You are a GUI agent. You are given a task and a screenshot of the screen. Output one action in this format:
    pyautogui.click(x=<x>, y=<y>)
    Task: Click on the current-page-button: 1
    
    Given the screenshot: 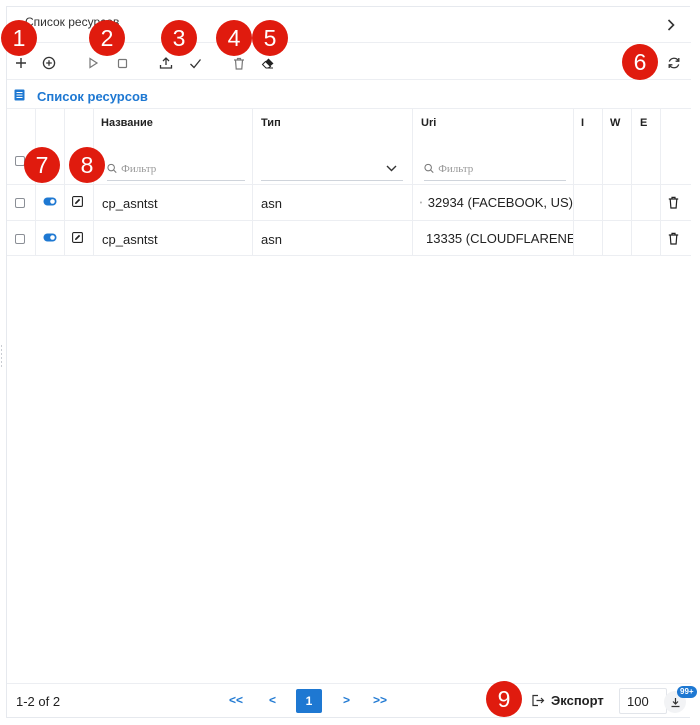 What is the action you would take?
    pyautogui.click(x=309, y=701)
    